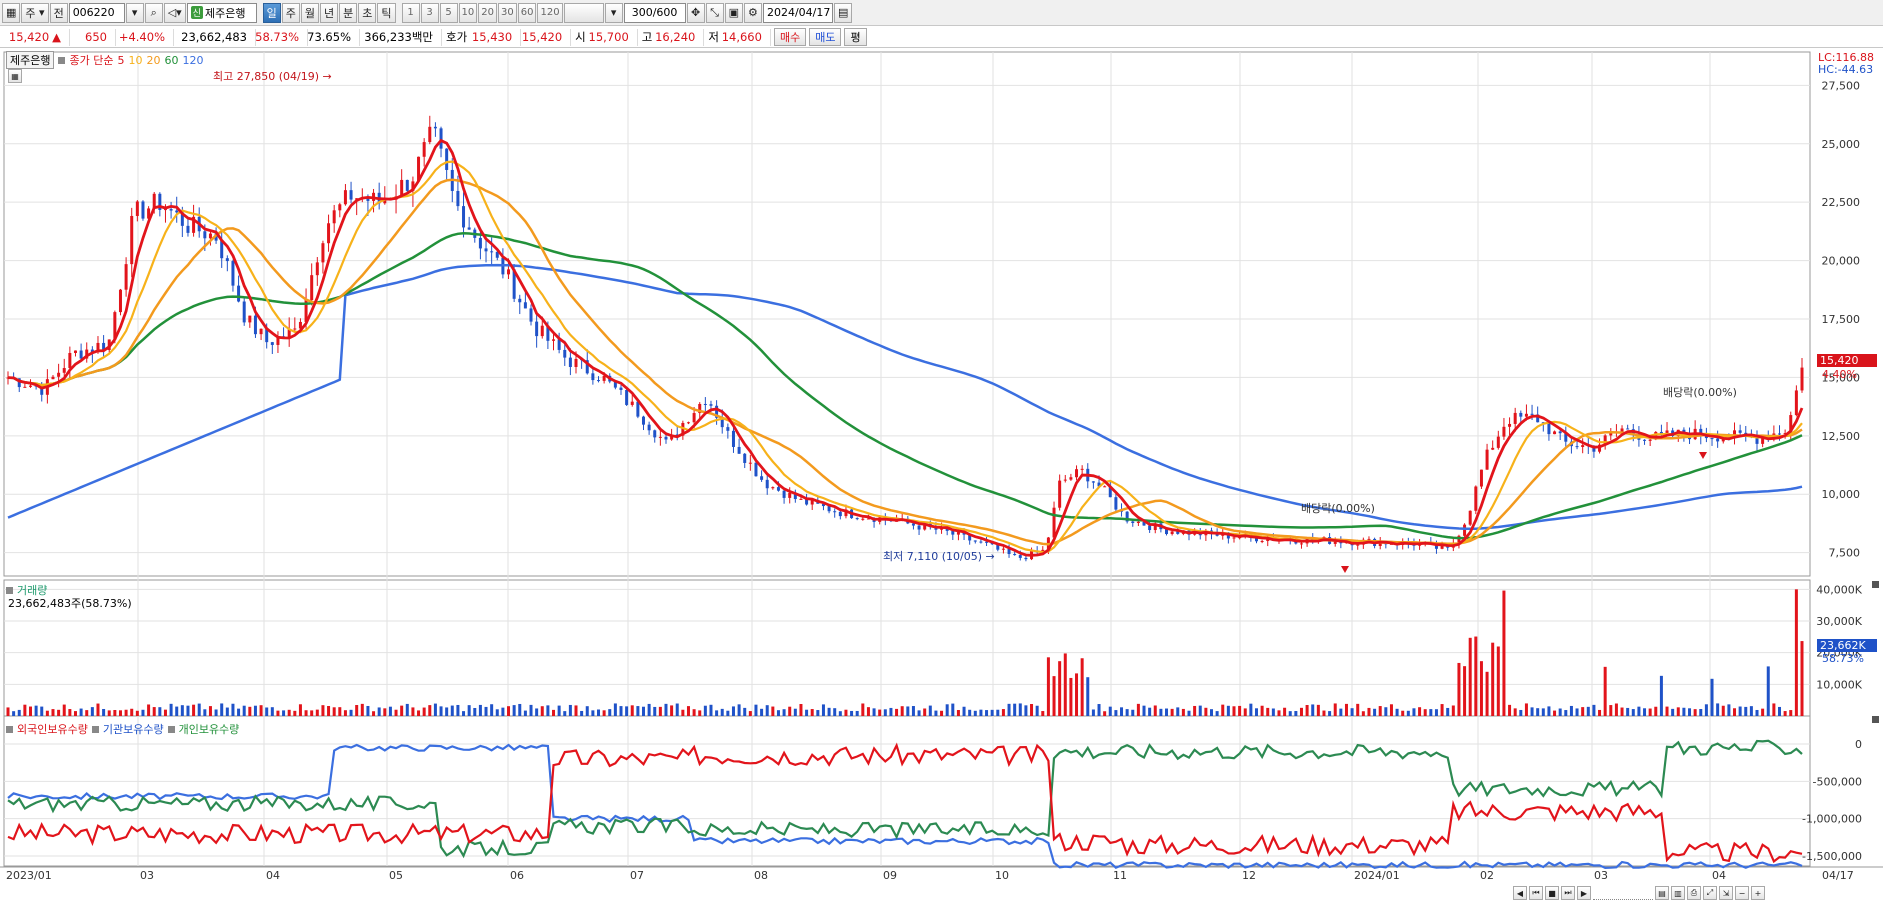 The image size is (1883, 904). What do you see at coordinates (11, 12) in the screenshot?
I see `menu-icon: ▦` at bounding box center [11, 12].